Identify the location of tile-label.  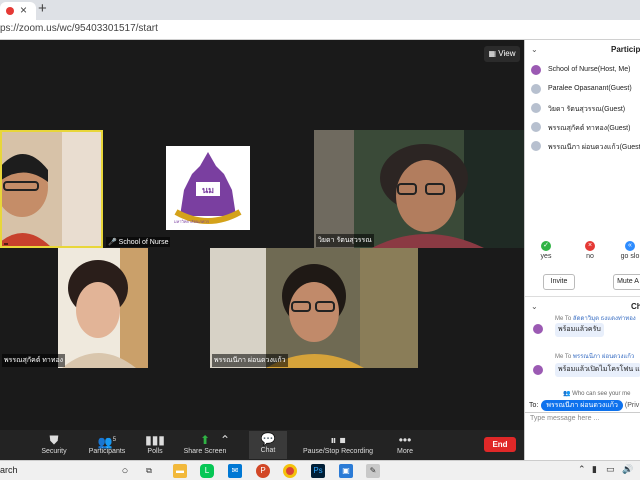
(6, 244).